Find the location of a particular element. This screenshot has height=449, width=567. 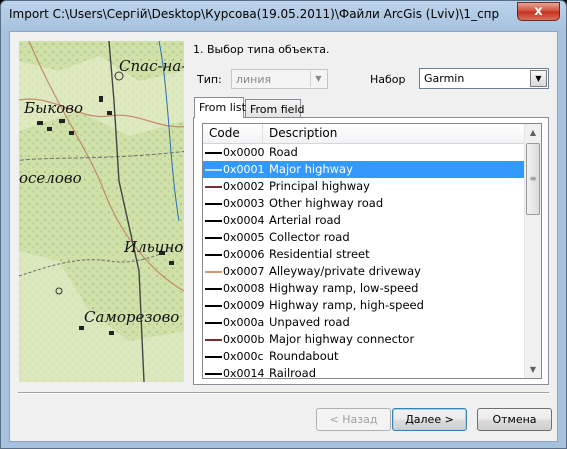

list-item: 0x0006 Residential street is located at coordinates (364, 254).